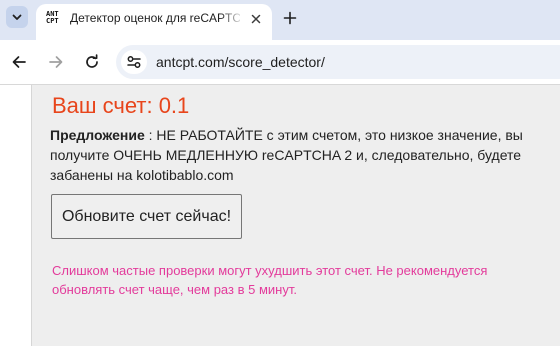 This screenshot has height=346, width=560. I want to click on active-tab: ANT CPT Детектор оценок для reCAPTCHA, so click(154, 22).